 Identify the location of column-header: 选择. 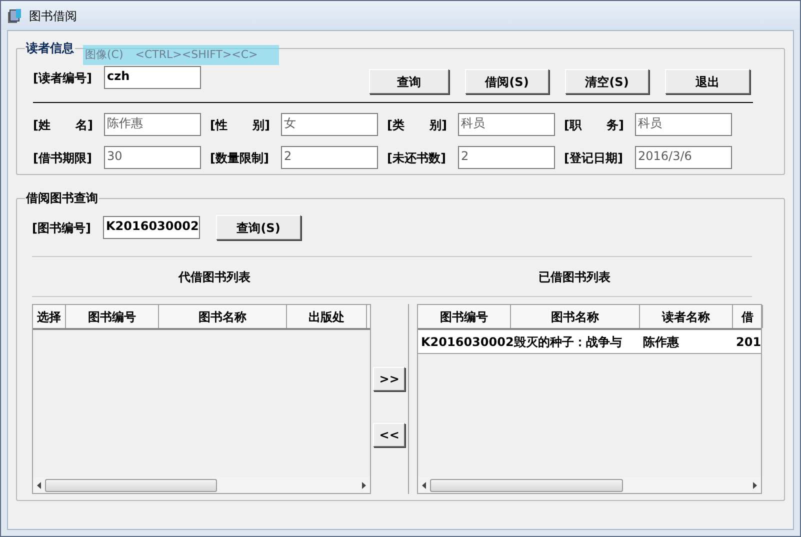
(49, 316).